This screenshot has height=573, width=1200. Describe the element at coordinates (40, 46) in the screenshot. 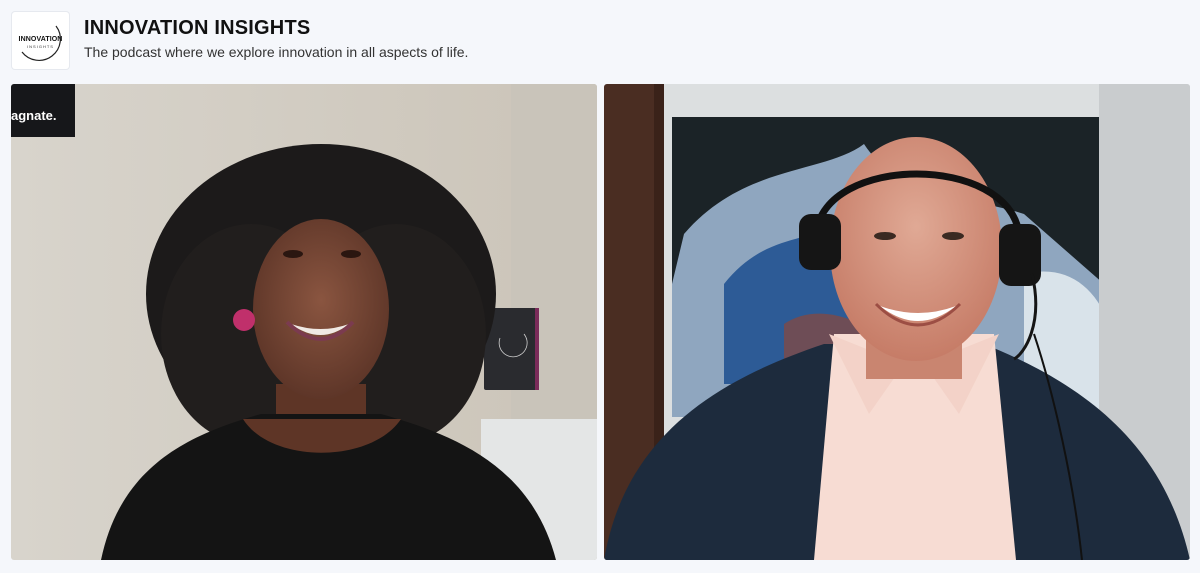

I see `logo-subtext: INSIGHTS` at that location.